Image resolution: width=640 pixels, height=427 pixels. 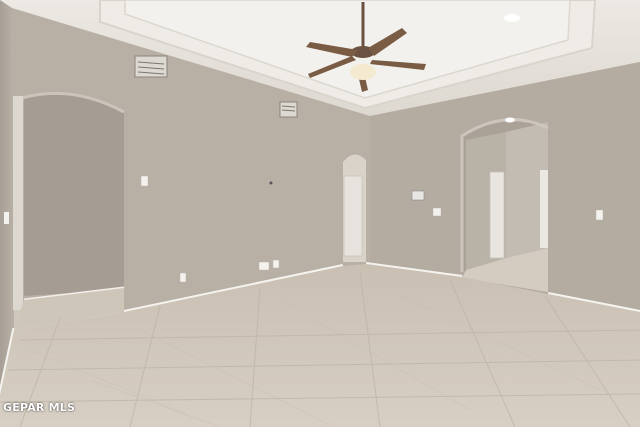 I want to click on center-door, so click(x=353, y=216).